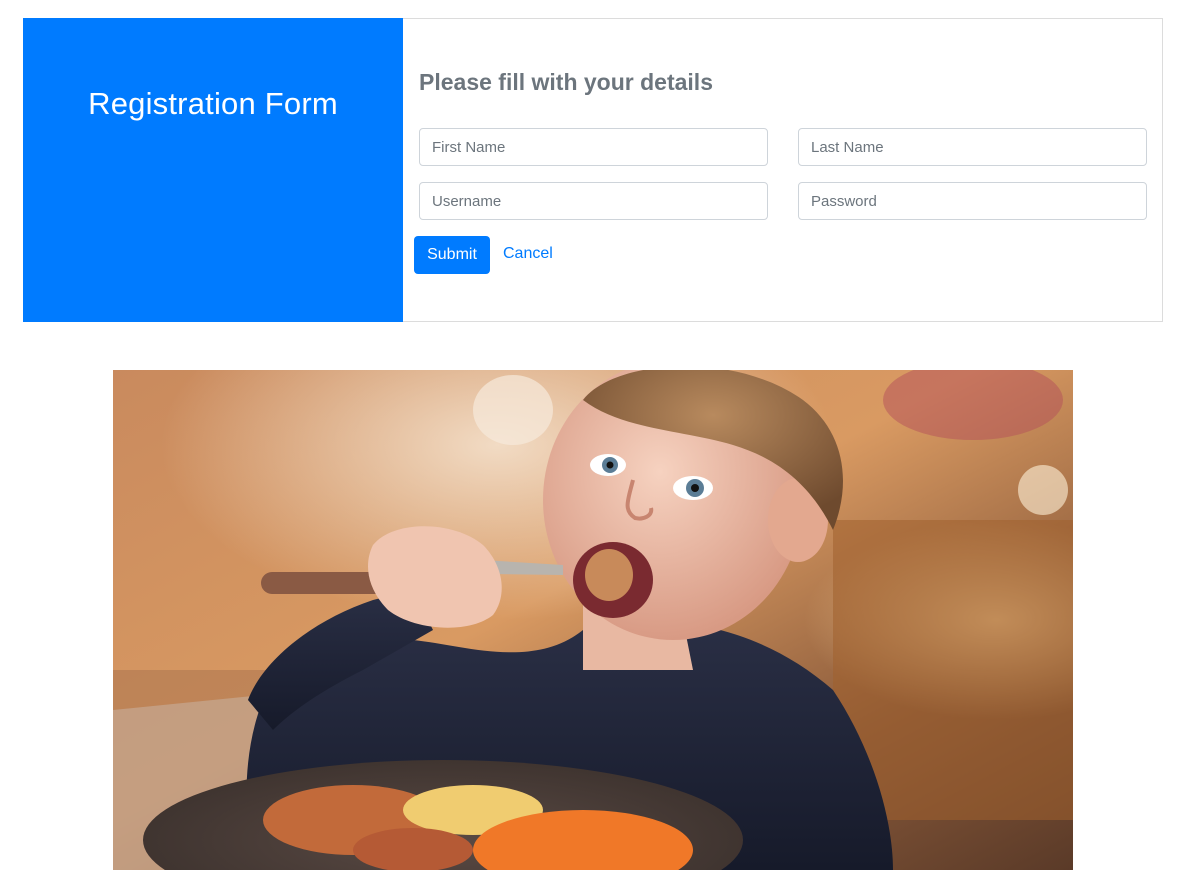  I want to click on first-name-input, so click(593, 147).